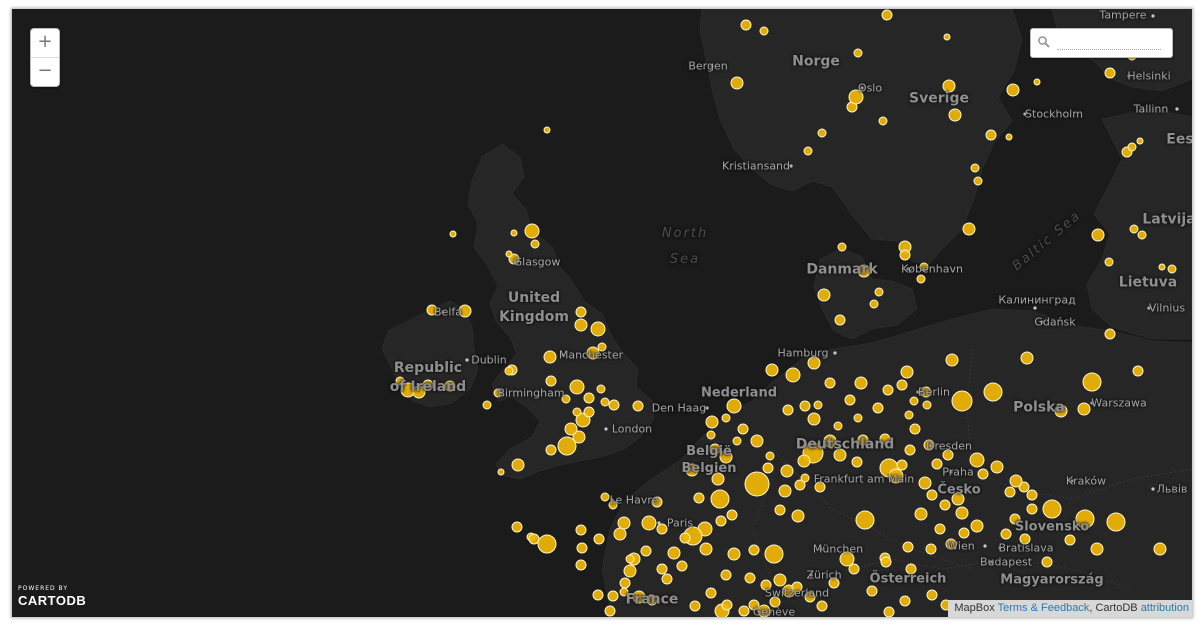 This screenshot has width=1203, height=631. Describe the element at coordinates (1044, 42) in the screenshot. I see `search-icon` at that location.